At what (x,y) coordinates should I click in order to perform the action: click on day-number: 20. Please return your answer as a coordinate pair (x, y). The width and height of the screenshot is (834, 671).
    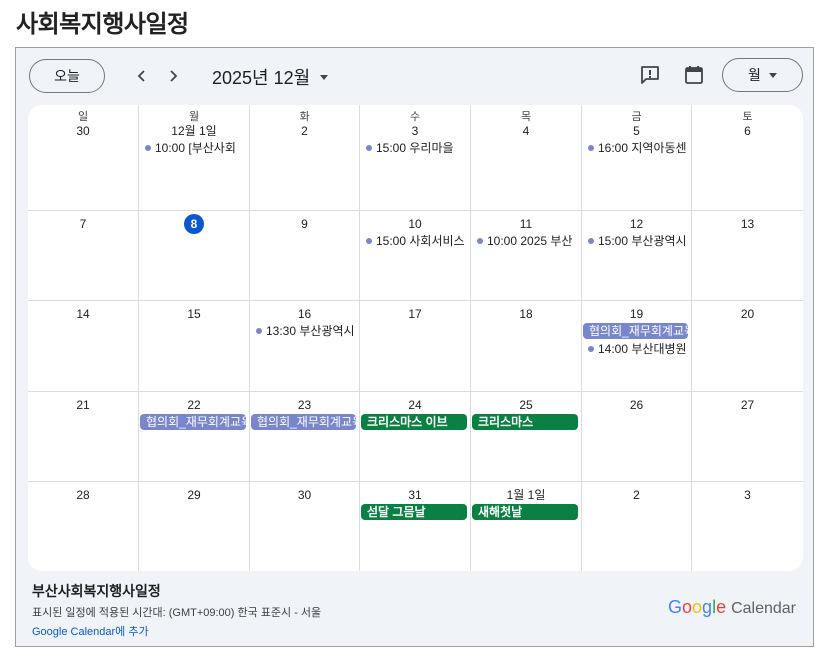
    Looking at the image, I should click on (747, 314).